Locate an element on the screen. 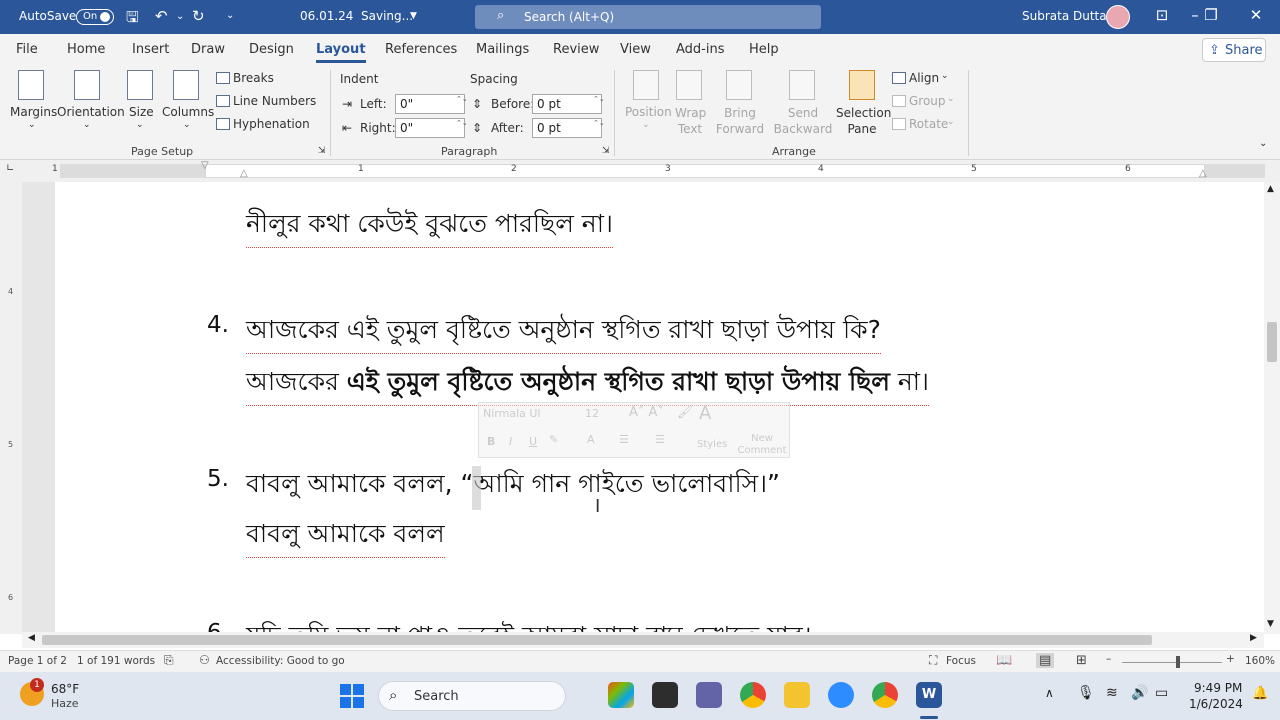 The width and height of the screenshot is (1280, 720). underline-icon: U is located at coordinates (533, 441).